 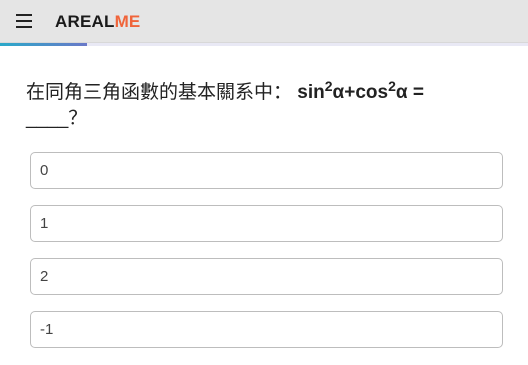 I want to click on logo-text-accent: ME, so click(x=127, y=21).